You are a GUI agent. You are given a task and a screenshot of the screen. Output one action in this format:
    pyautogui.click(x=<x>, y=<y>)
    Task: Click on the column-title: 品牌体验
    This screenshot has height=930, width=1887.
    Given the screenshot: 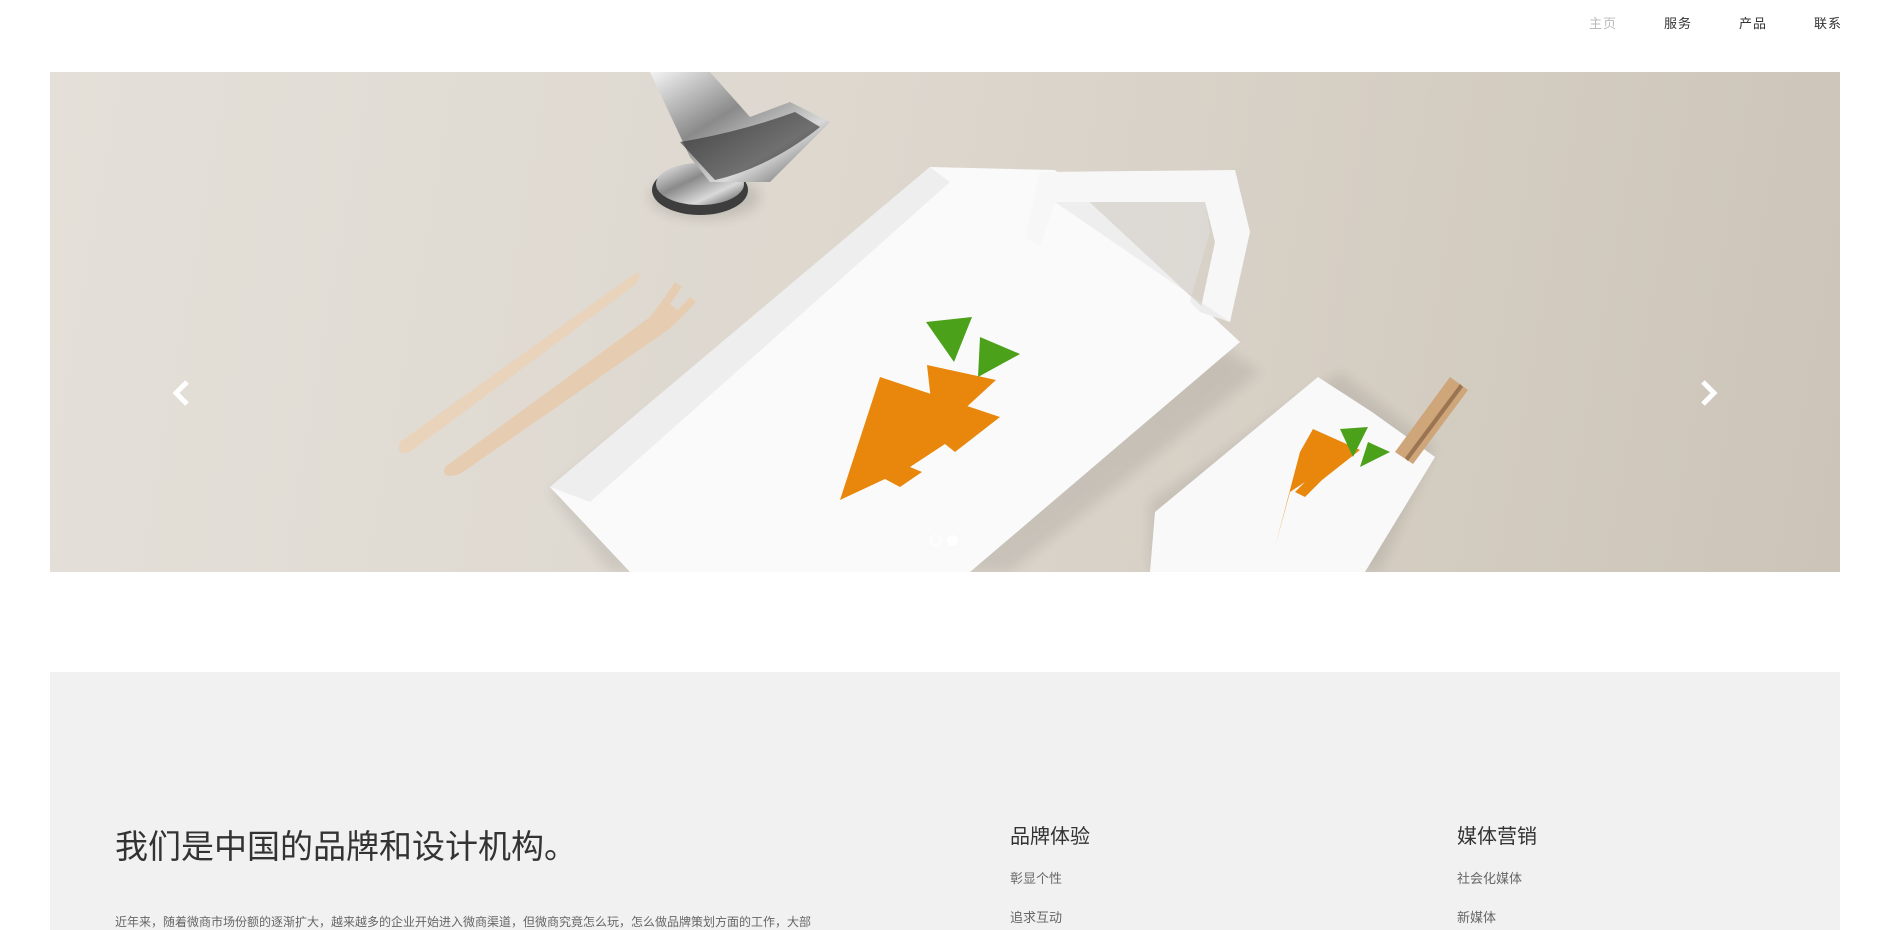 What is the action you would take?
    pyautogui.click(x=1050, y=836)
    